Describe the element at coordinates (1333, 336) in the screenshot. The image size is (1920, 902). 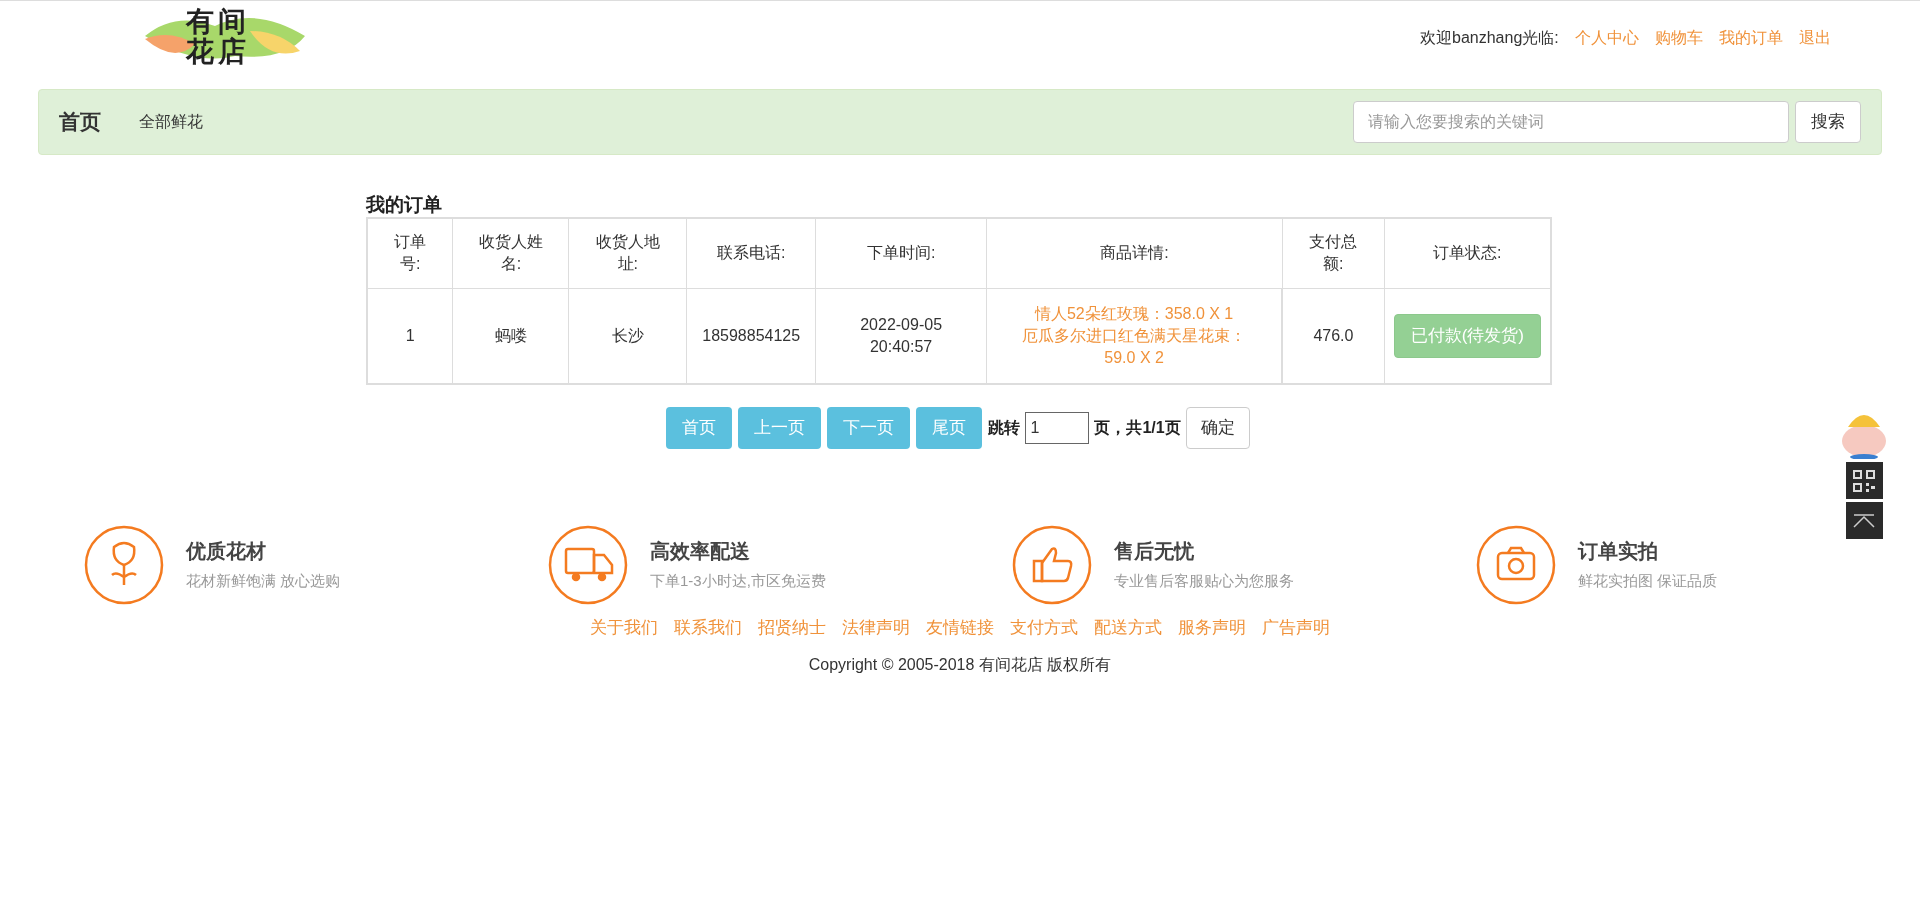
I see `table-cell: 476.0` at that location.